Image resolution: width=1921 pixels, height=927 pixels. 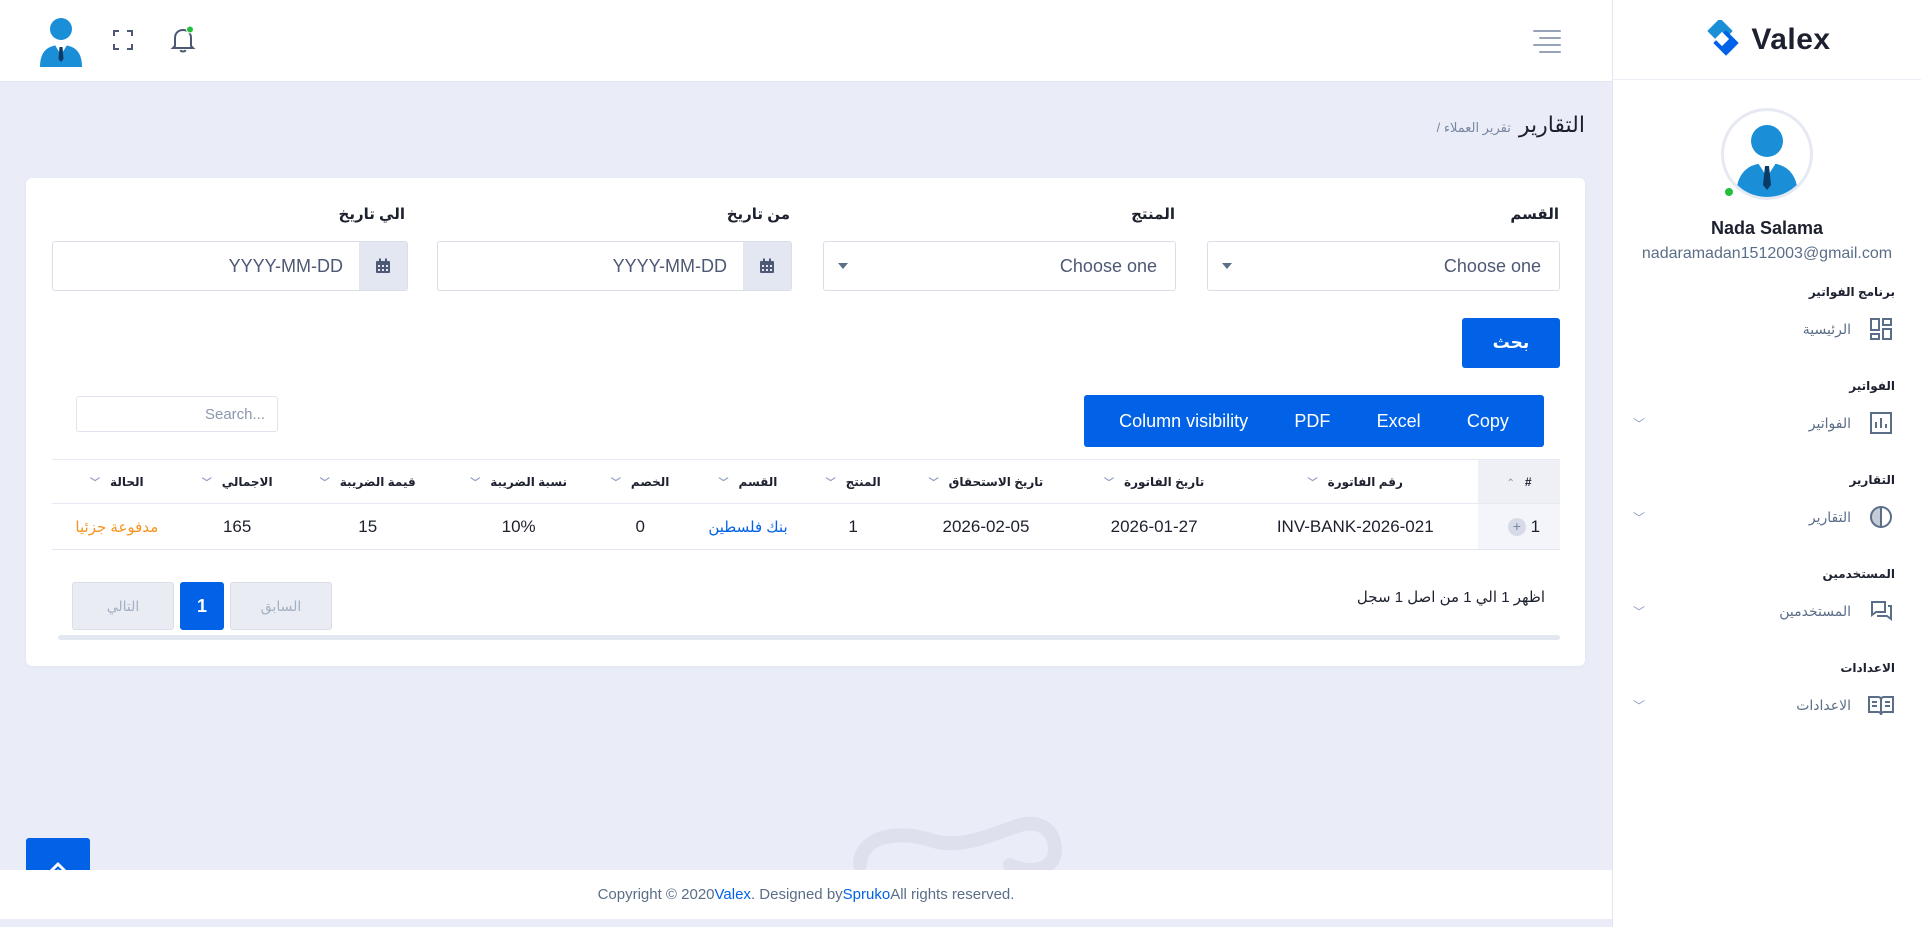 What do you see at coordinates (1858, 574) in the screenshot?
I see `menu-section-title: المستخدمين` at bounding box center [1858, 574].